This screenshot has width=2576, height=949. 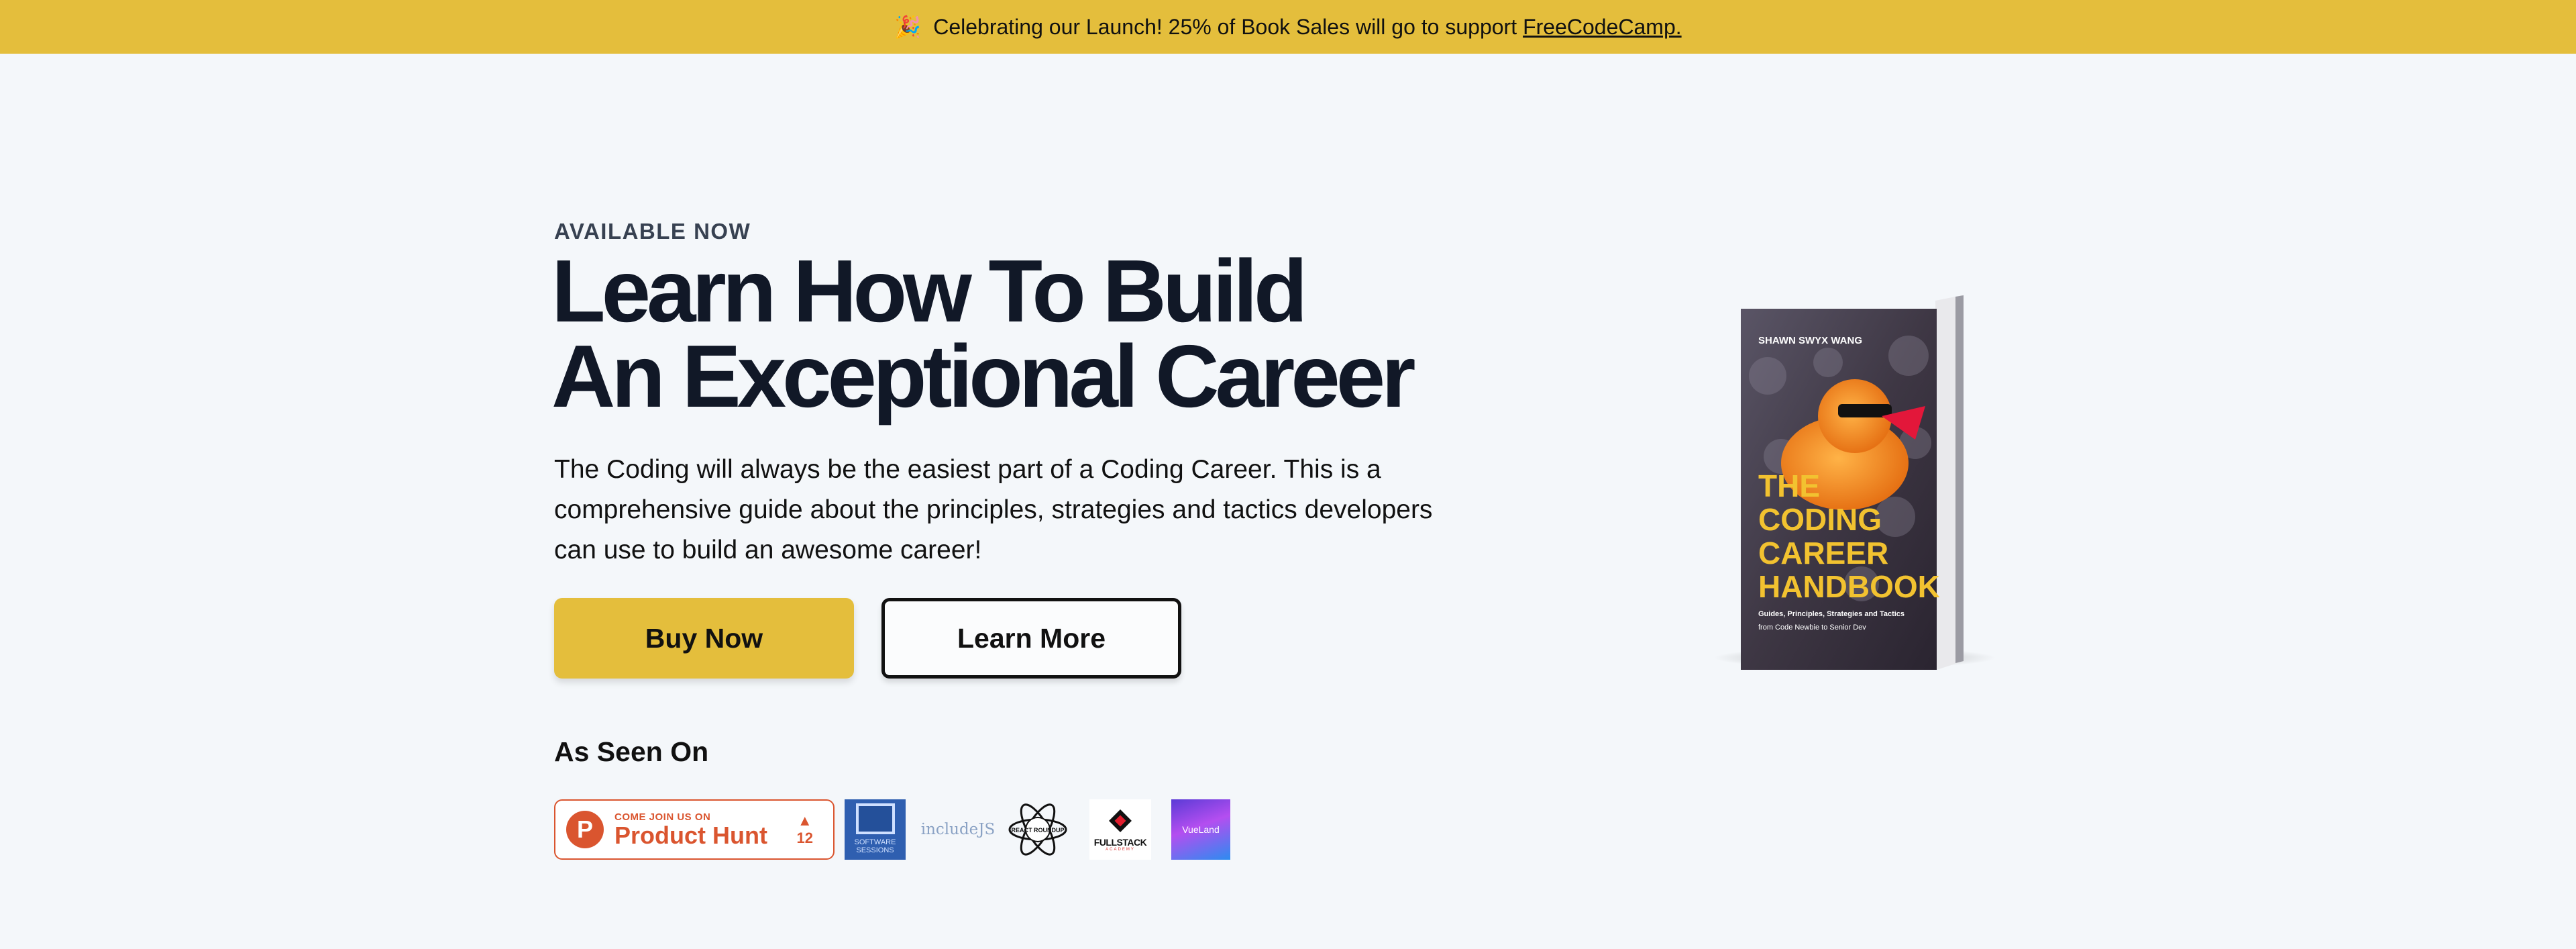 What do you see at coordinates (804, 838) in the screenshot?
I see `upvote-count: 12` at bounding box center [804, 838].